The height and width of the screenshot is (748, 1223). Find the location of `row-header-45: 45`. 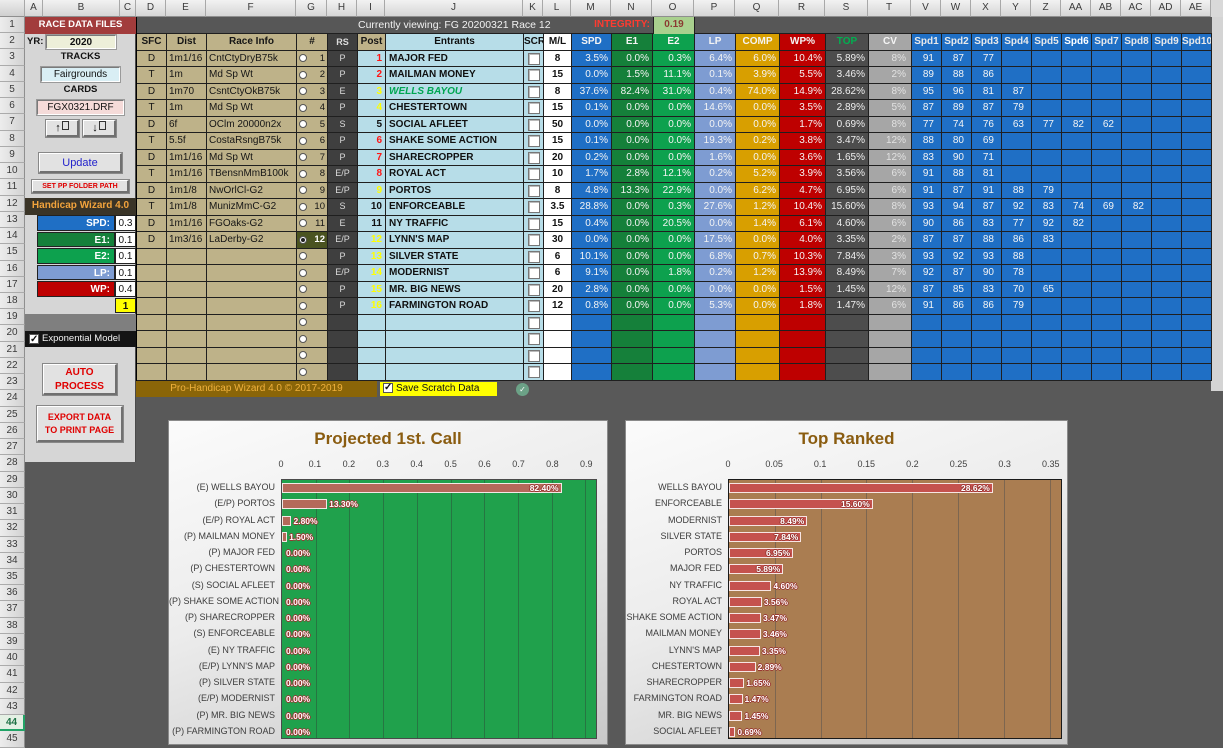

row-header-45: 45 is located at coordinates (12, 739).